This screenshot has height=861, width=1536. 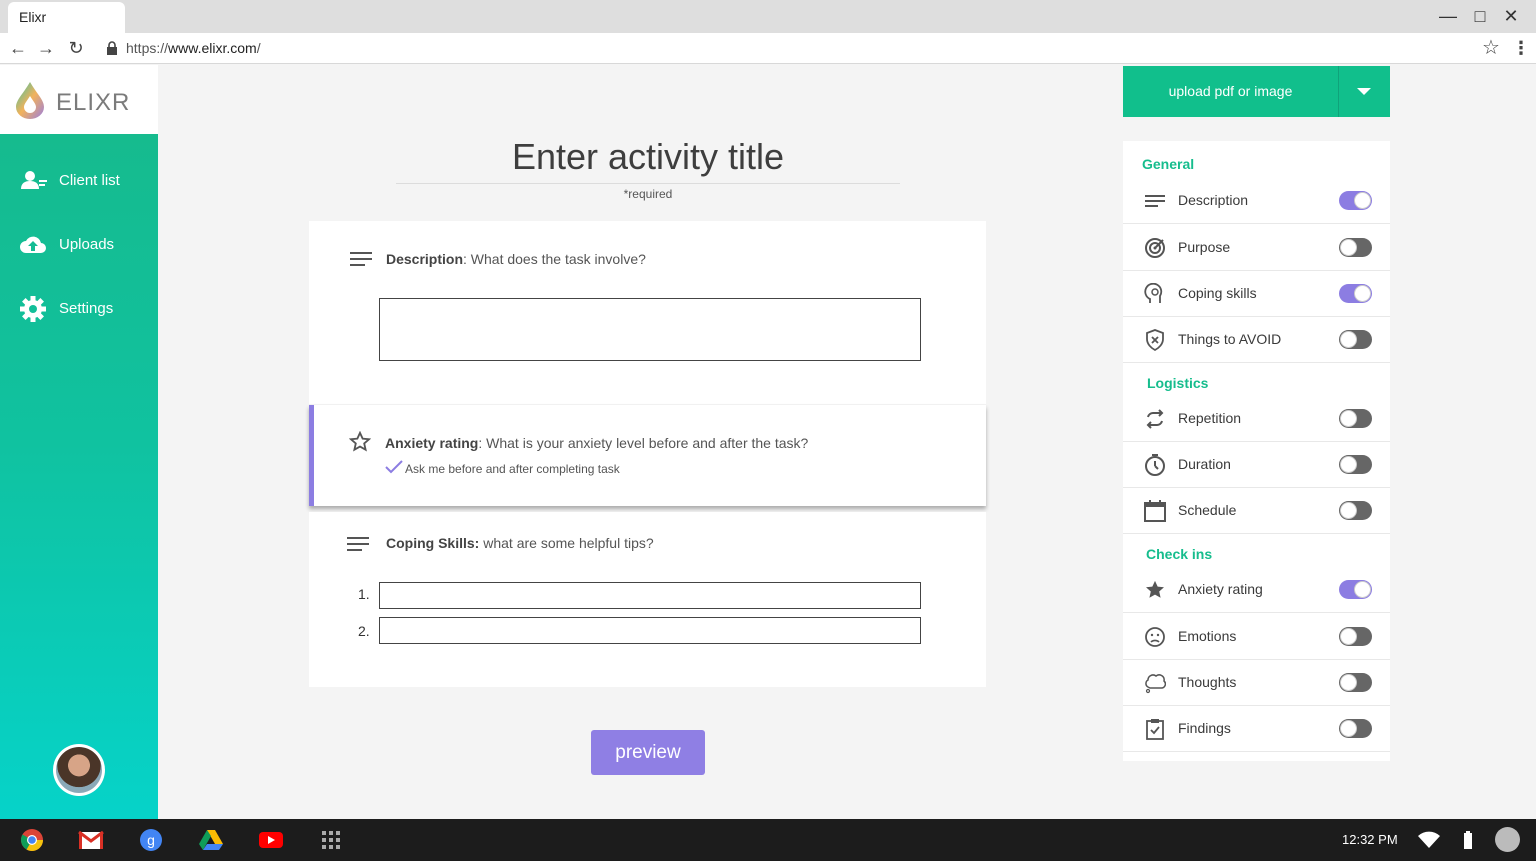 What do you see at coordinates (212, 48) in the screenshot?
I see `url-host: www.elixr.com` at bounding box center [212, 48].